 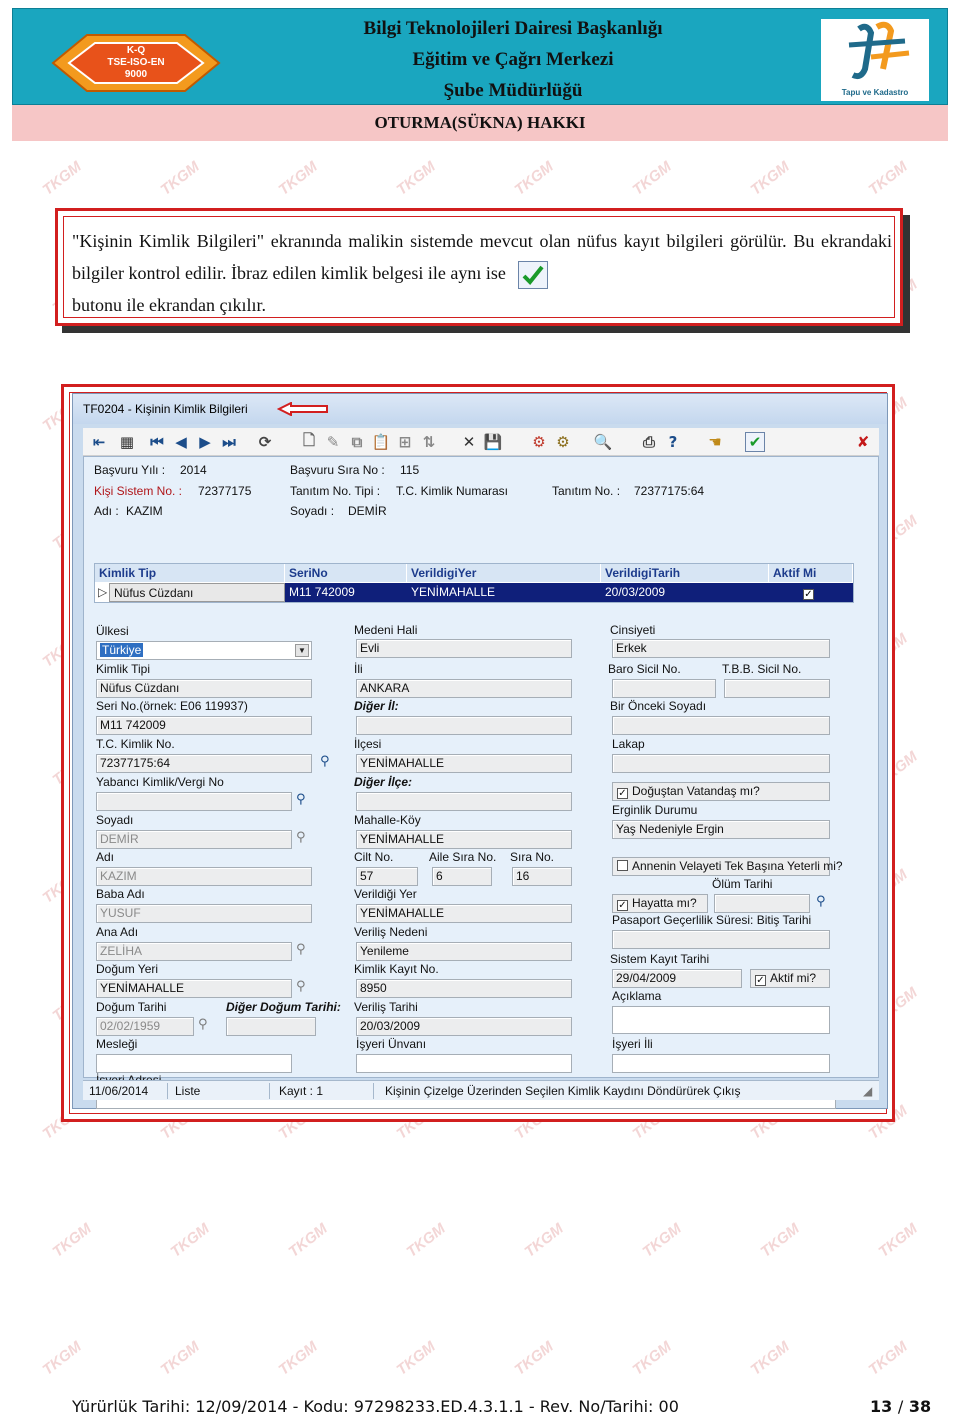 I want to click on lookup-tc-icon: ⚲, so click(x=331, y=762).